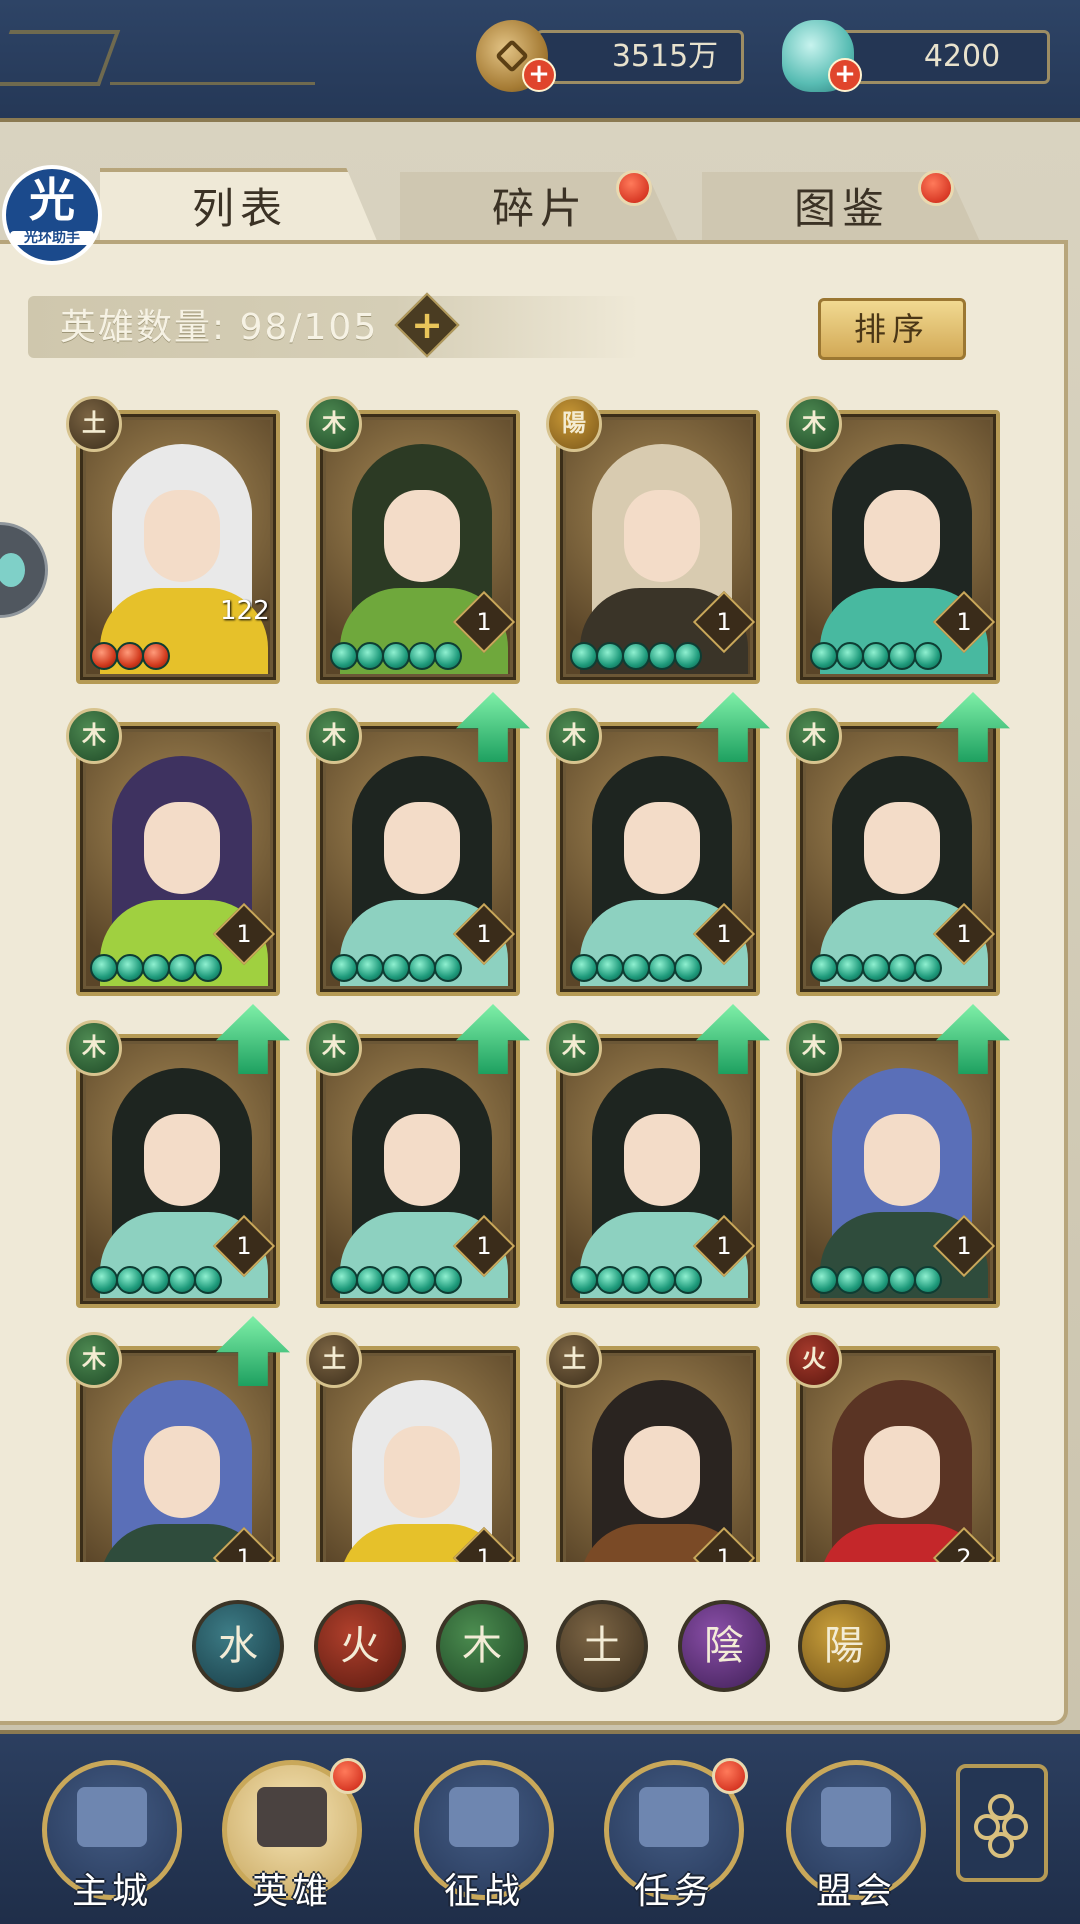 The width and height of the screenshot is (1080, 1924). What do you see at coordinates (845, 75) in the screenshot?
I see `add-shells-button: +` at bounding box center [845, 75].